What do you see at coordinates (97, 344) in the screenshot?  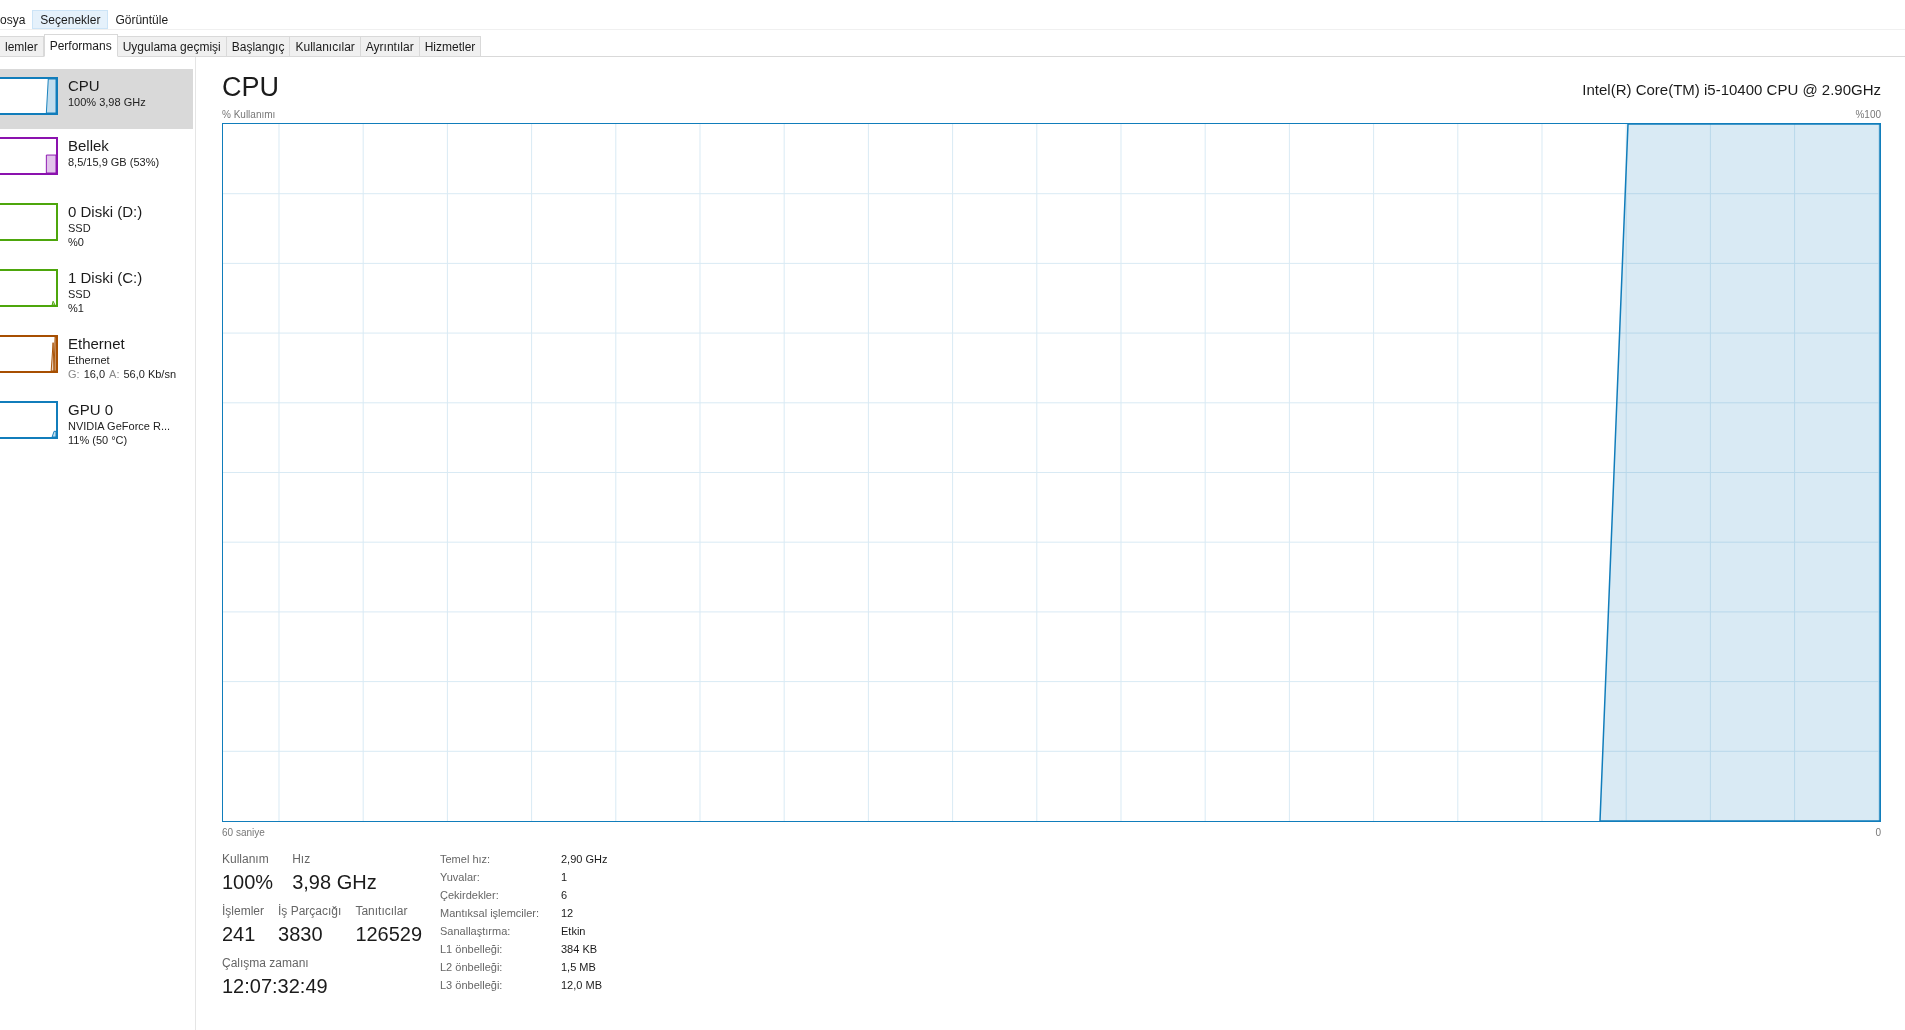 I see `device-name: Ethernet` at bounding box center [97, 344].